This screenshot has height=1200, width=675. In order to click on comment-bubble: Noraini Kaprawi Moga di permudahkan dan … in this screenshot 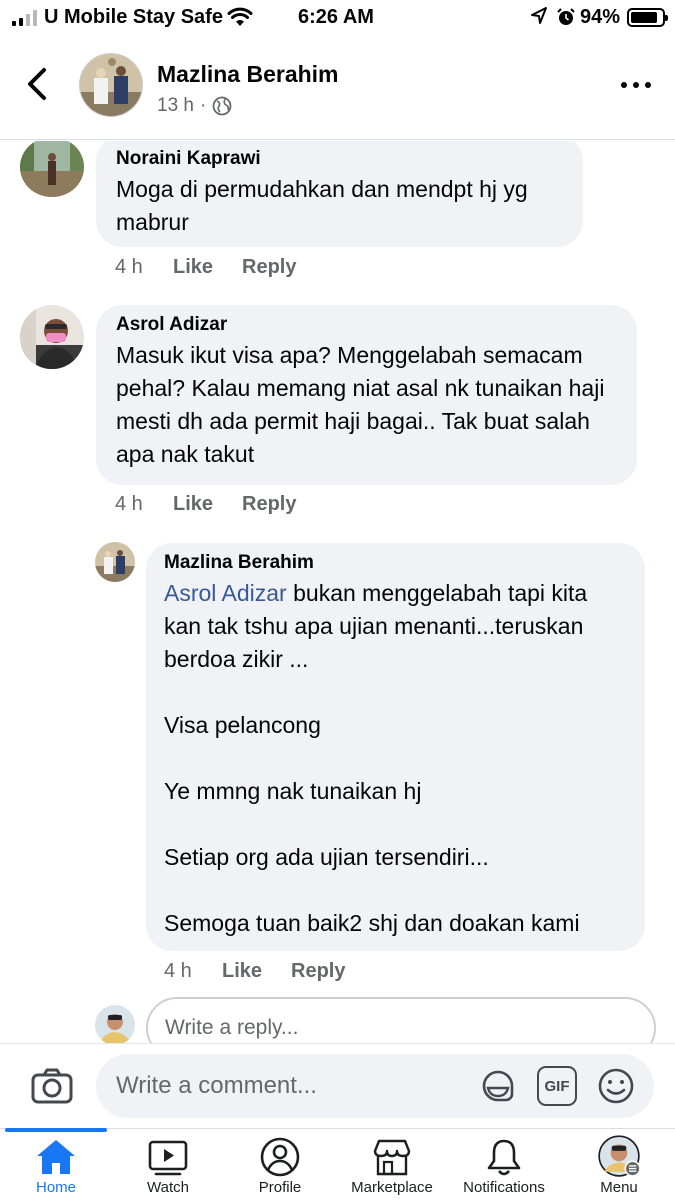, I will do `click(339, 194)`.